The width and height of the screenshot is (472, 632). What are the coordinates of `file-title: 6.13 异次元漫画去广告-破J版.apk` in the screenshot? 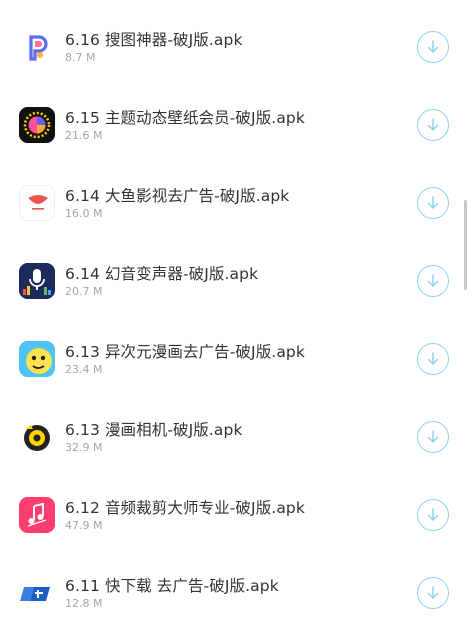 It's located at (185, 352).